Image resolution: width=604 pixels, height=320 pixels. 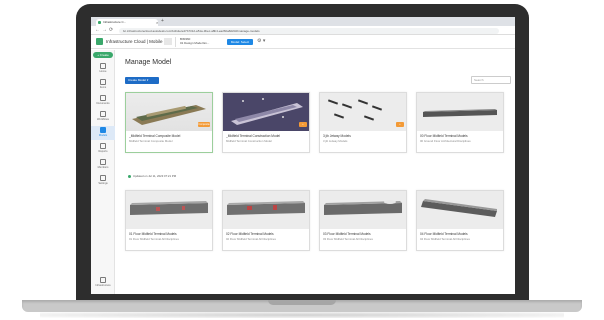 I want to click on card-title: 00 Floor Midfield Terminal Models, so click(x=444, y=136).